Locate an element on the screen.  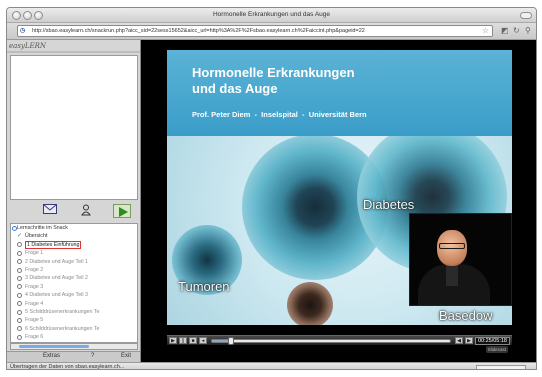
list-item-label: Frage 1 is located at coordinates (34, 253).